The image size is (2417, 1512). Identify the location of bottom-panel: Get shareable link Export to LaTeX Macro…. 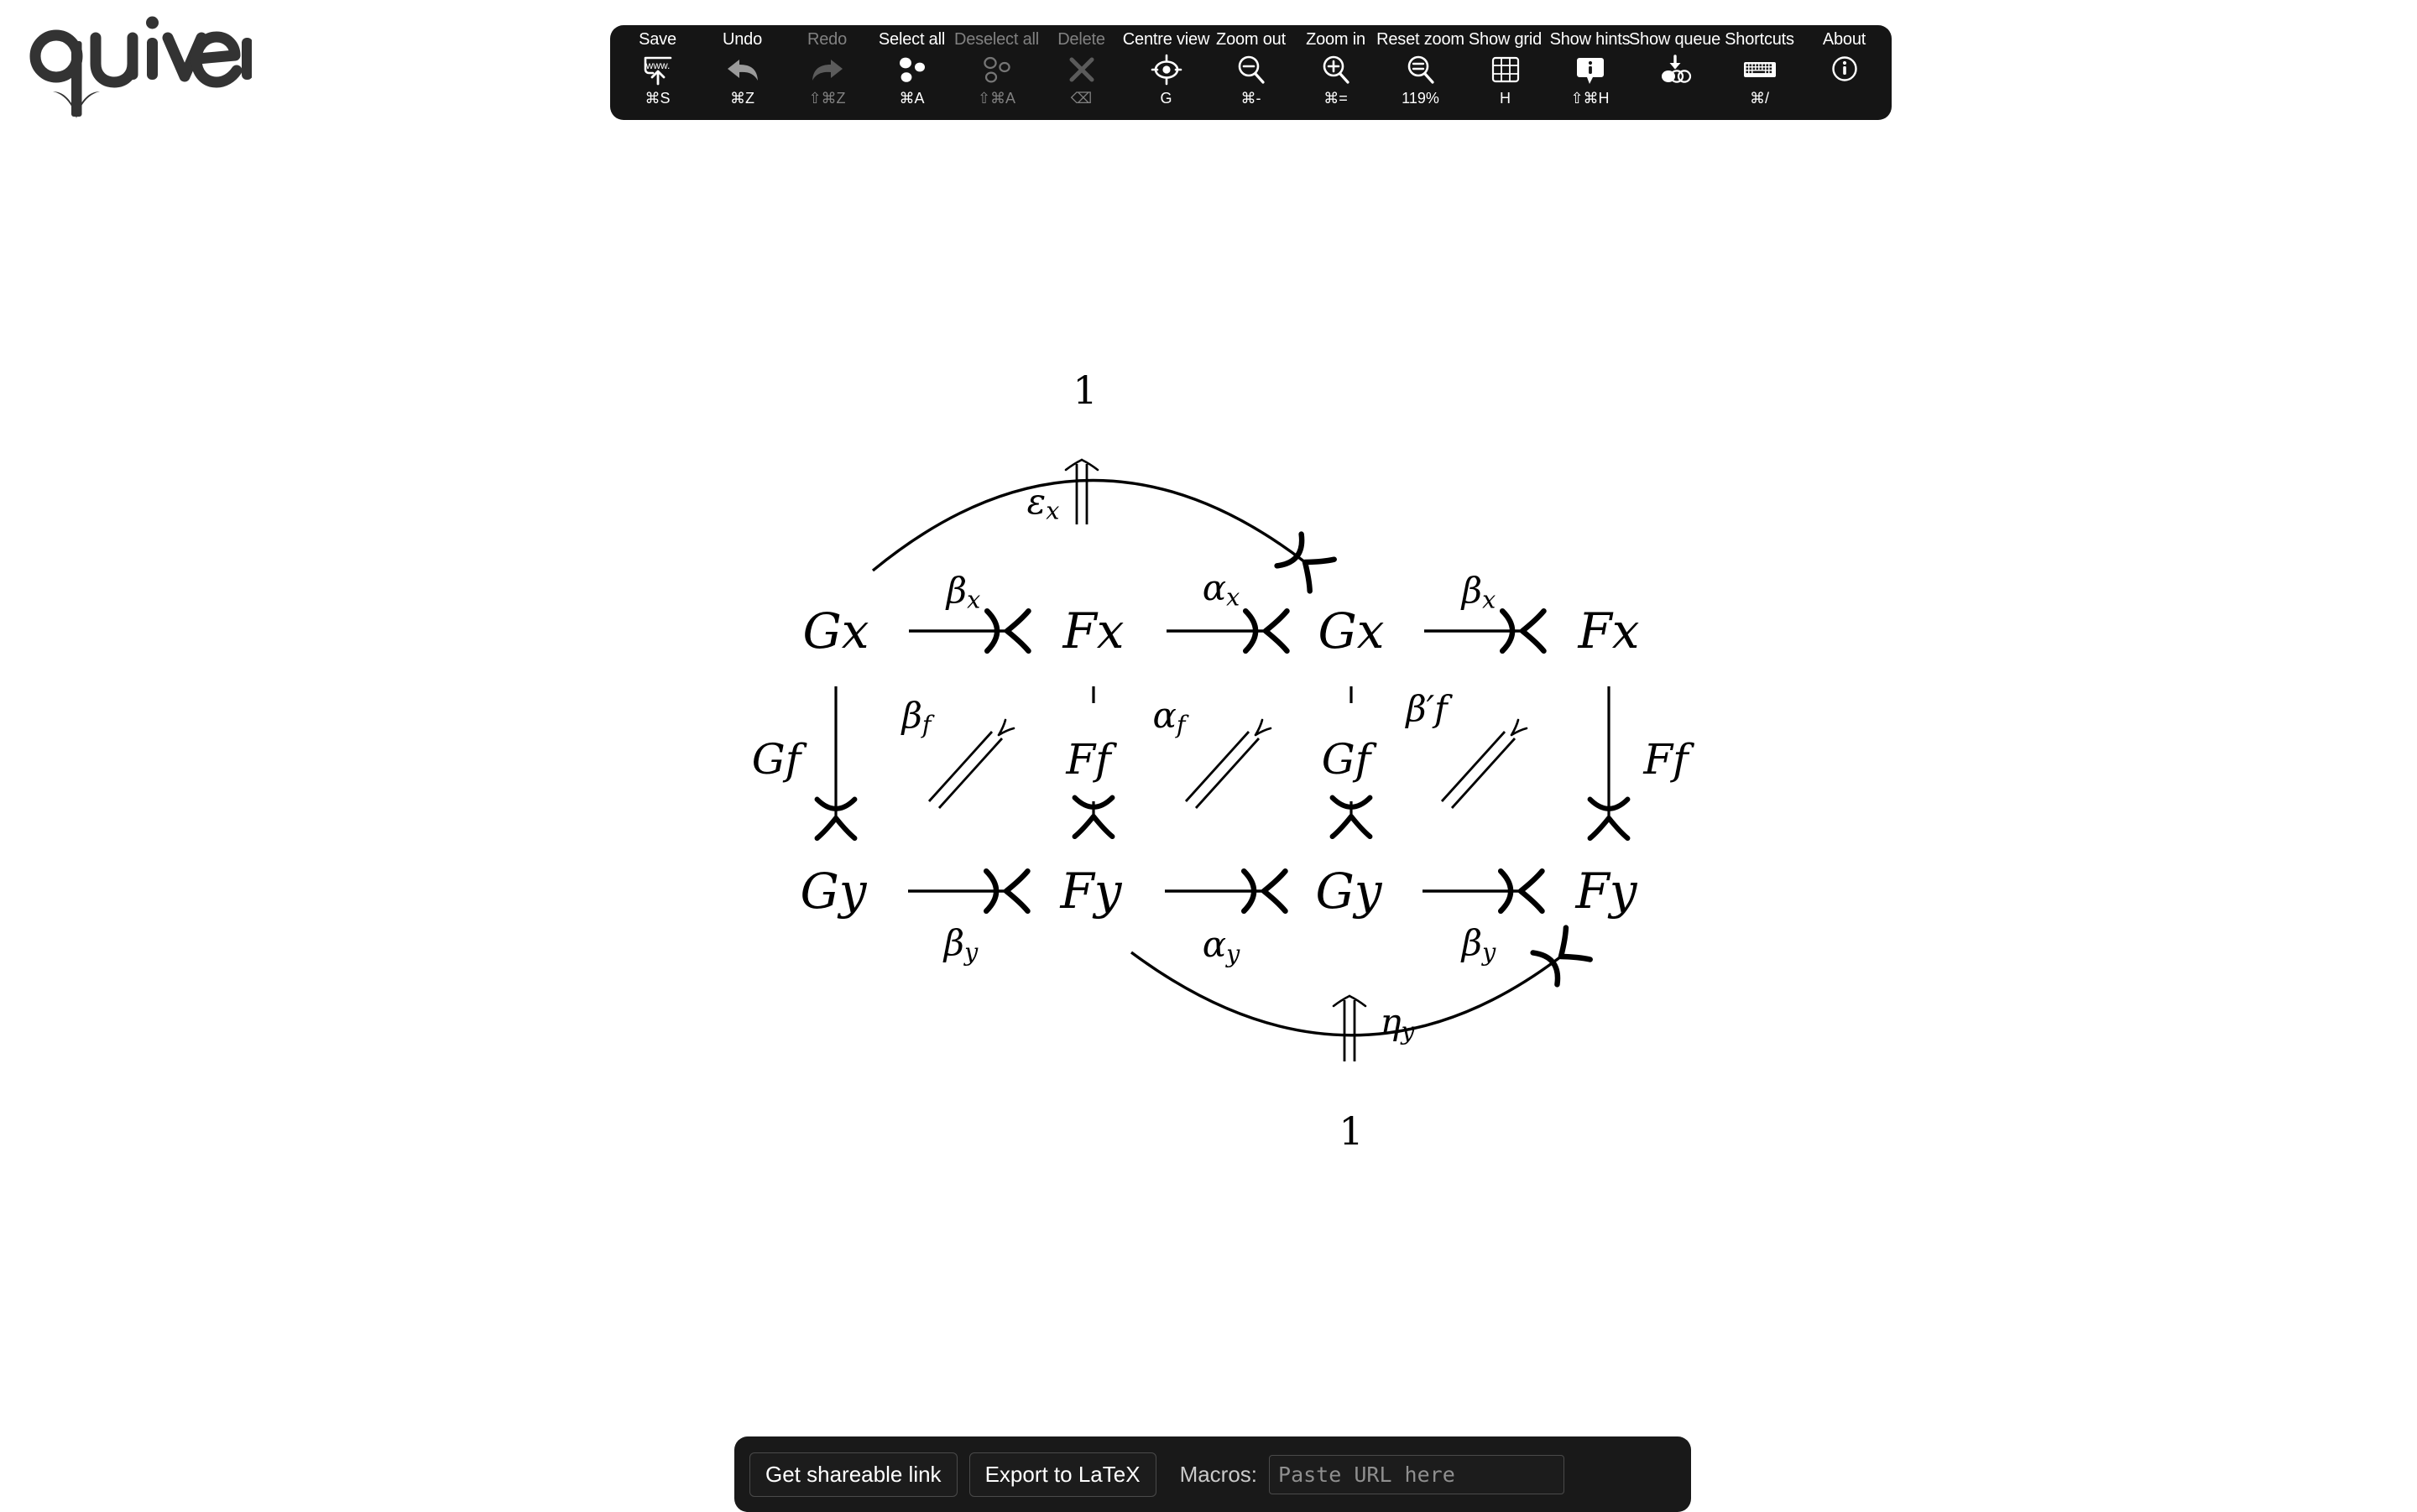
(1212, 1474).